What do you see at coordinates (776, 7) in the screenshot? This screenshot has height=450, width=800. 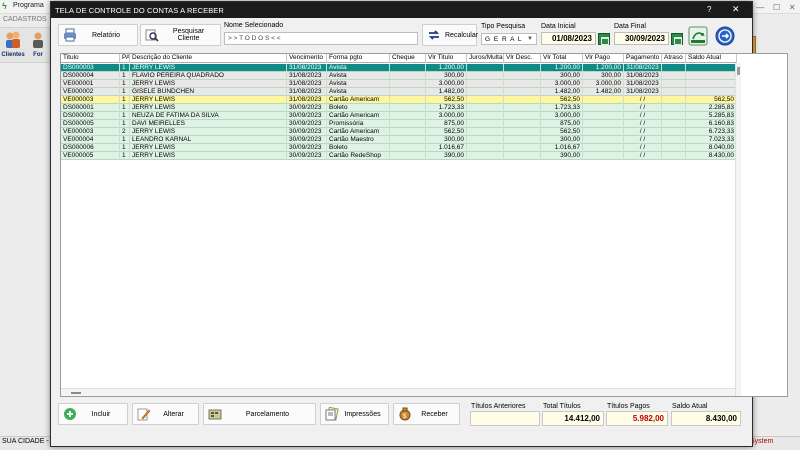 I see `maximize-icon: ☐` at bounding box center [776, 7].